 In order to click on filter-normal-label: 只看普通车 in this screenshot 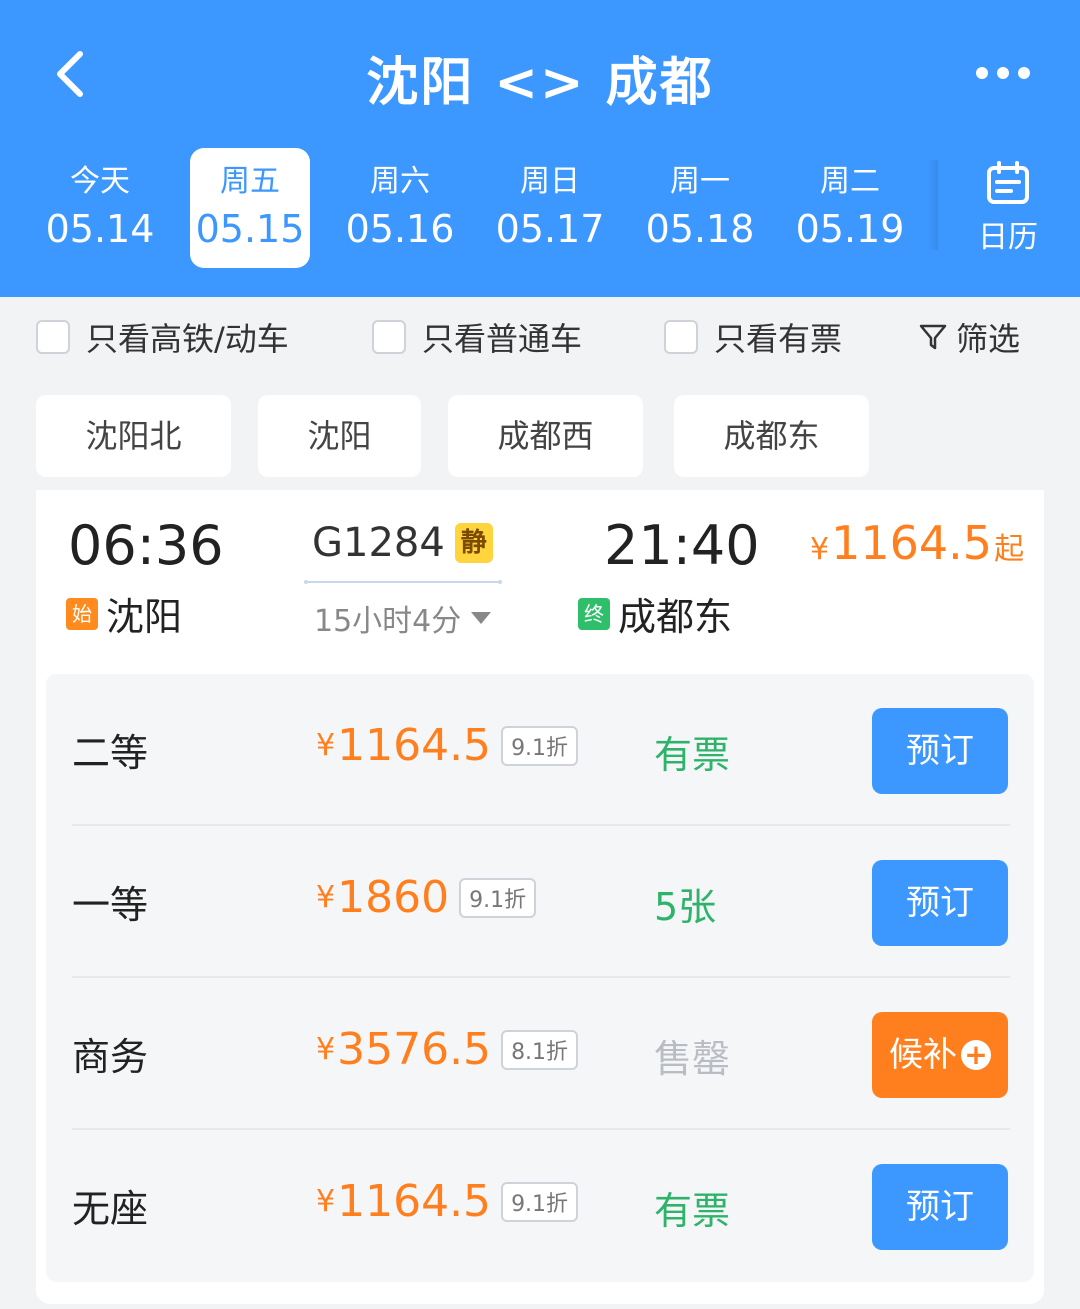, I will do `click(502, 339)`.